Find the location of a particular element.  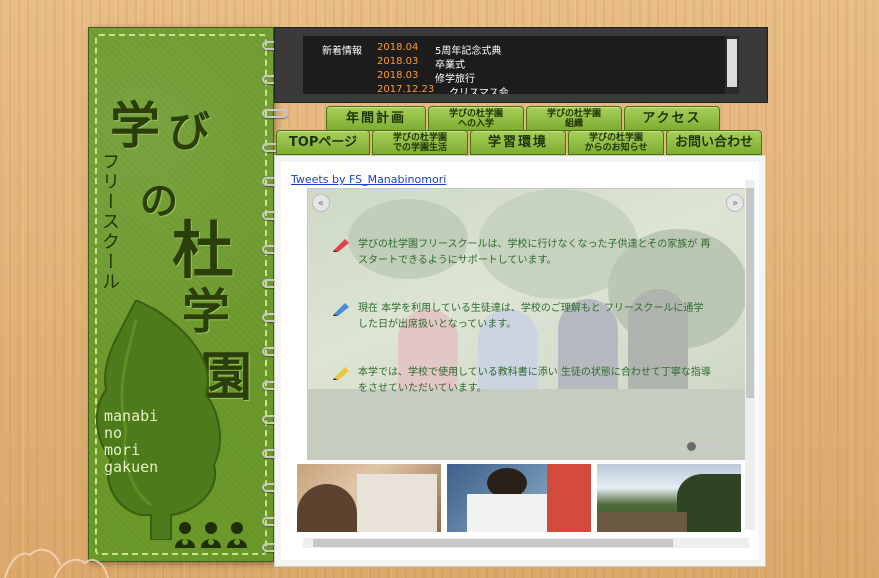

thumbnail-classroom is located at coordinates (369, 498).